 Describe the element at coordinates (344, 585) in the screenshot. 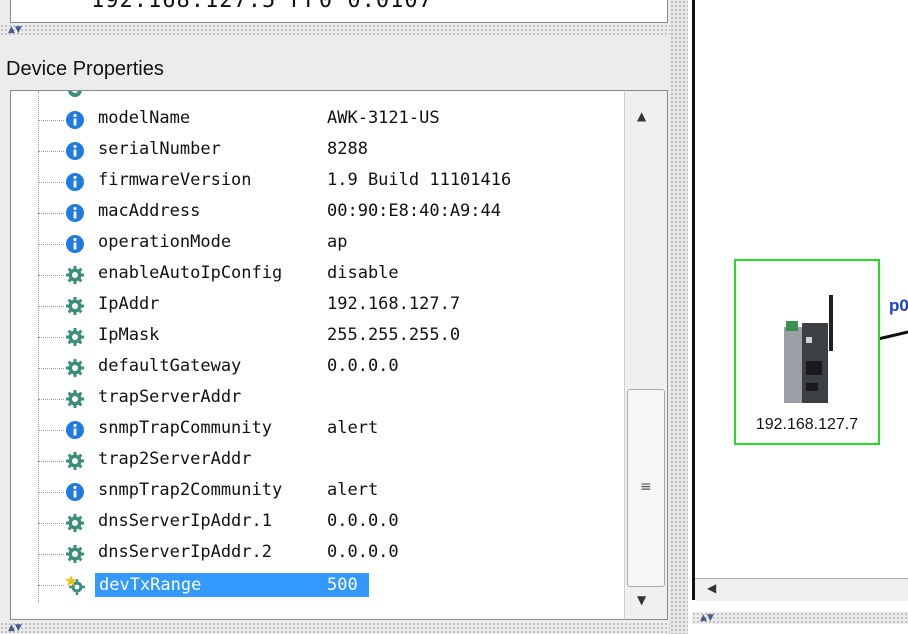

I see `property-value: 500` at that location.